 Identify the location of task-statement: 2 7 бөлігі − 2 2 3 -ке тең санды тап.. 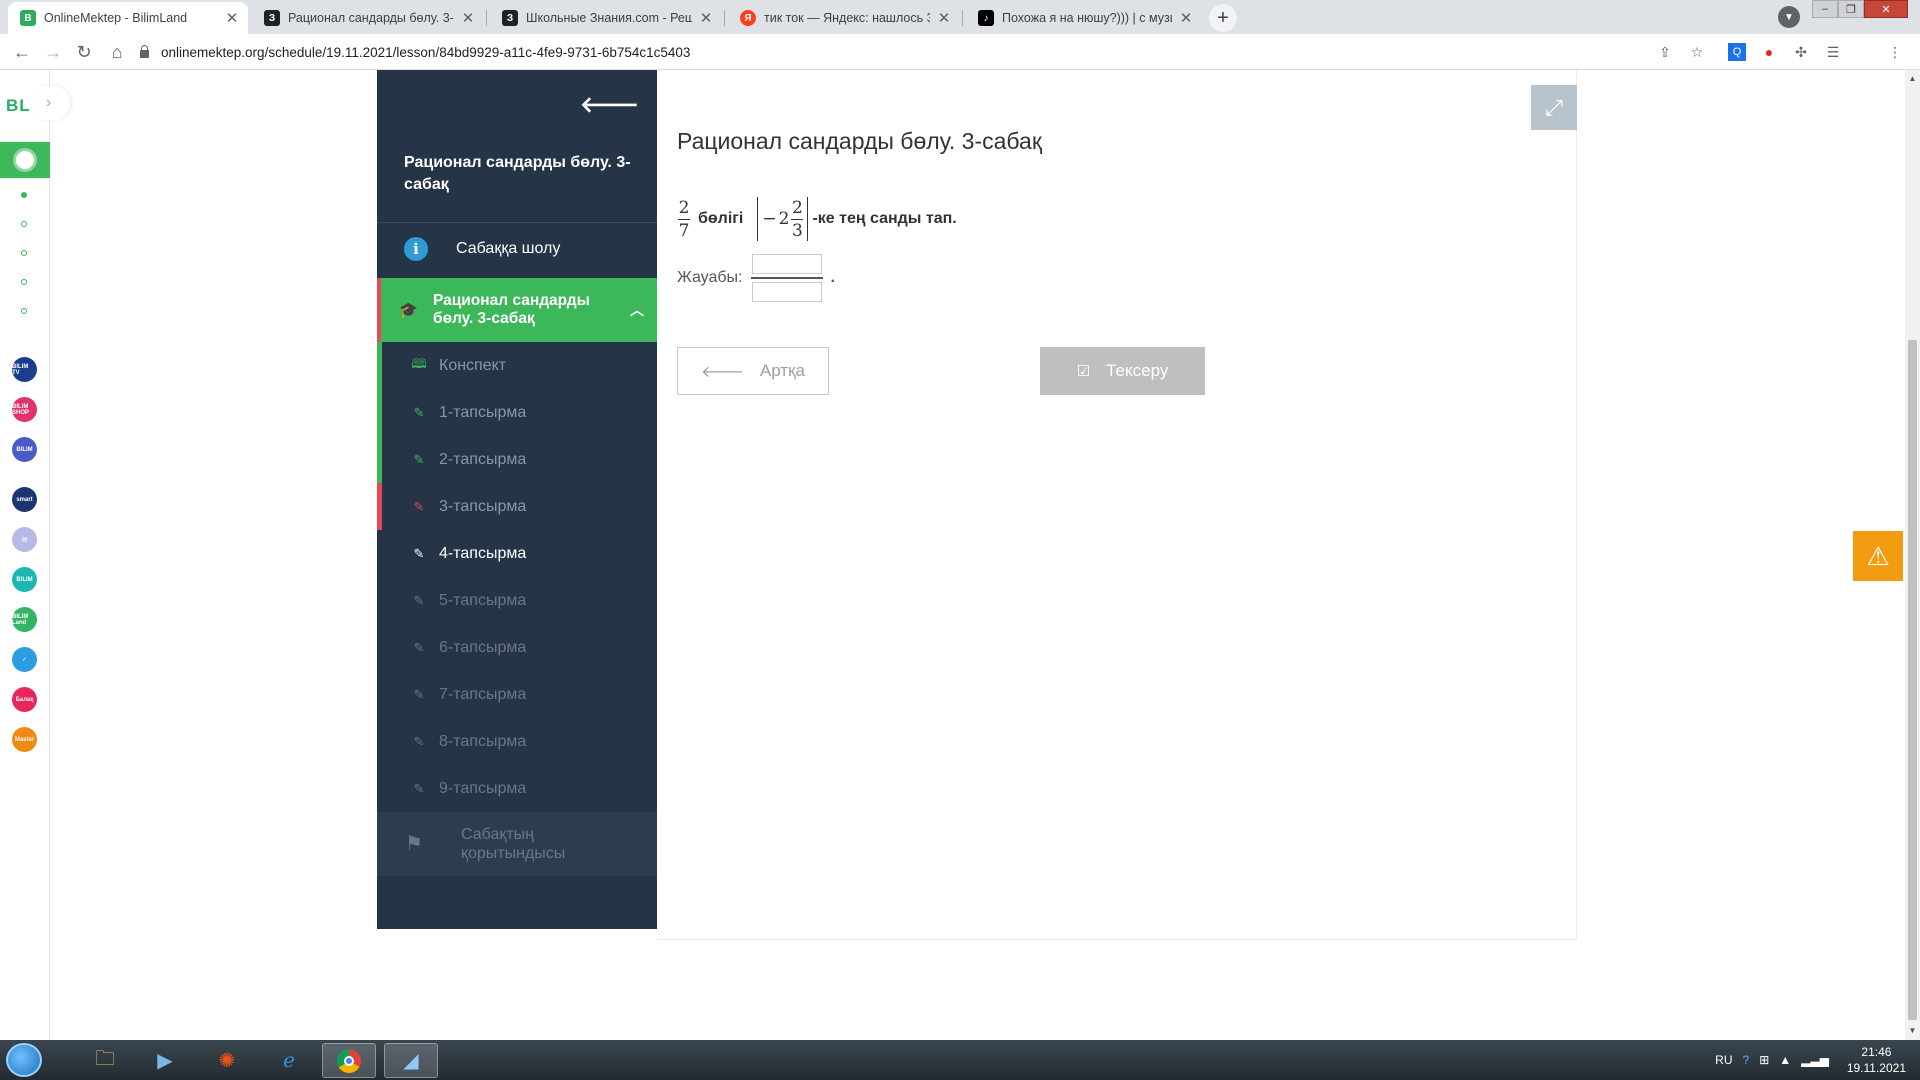
(817, 219).